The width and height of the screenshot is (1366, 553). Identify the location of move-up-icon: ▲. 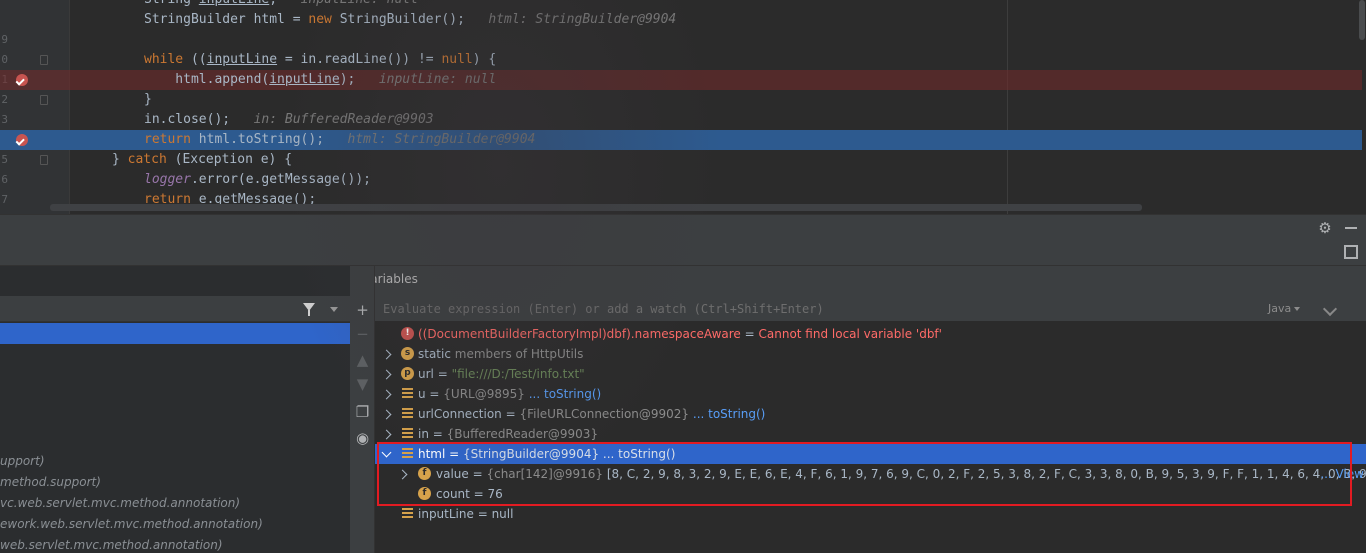
(362, 360).